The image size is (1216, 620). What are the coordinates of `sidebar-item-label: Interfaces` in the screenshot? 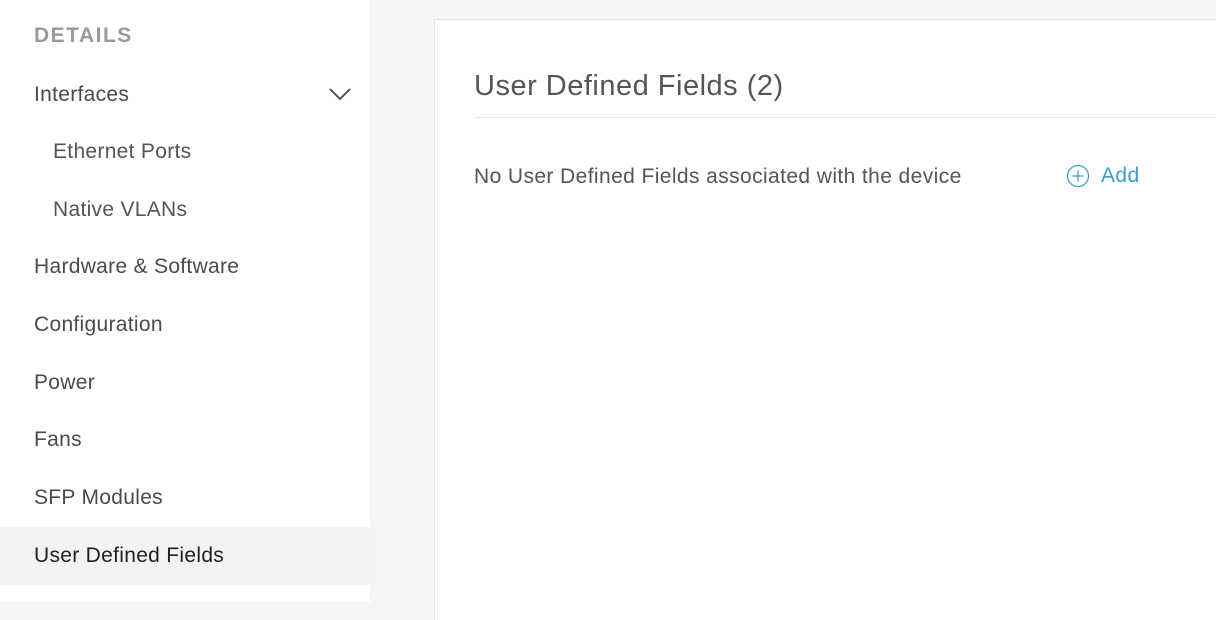 It's located at (82, 94).